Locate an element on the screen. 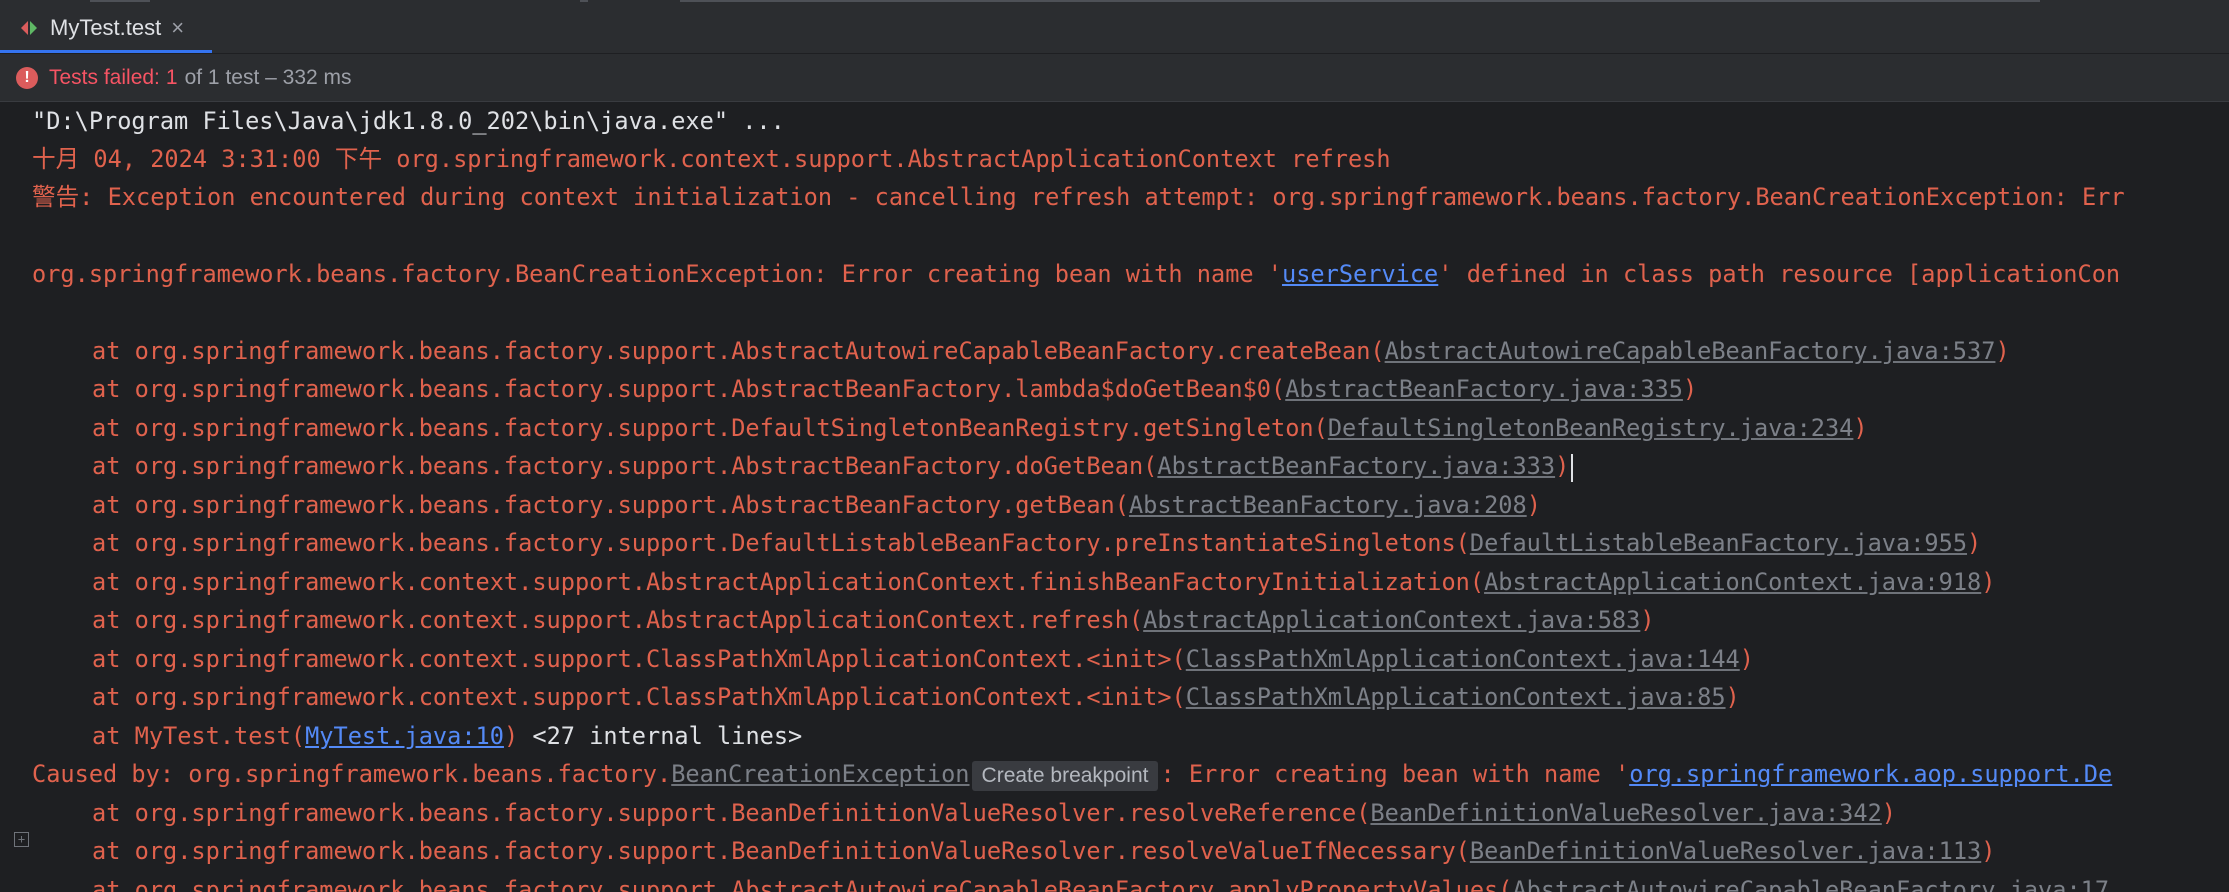  source-link: DefaultSingletonBeanRegistry.java:234 is located at coordinates (1591, 428).